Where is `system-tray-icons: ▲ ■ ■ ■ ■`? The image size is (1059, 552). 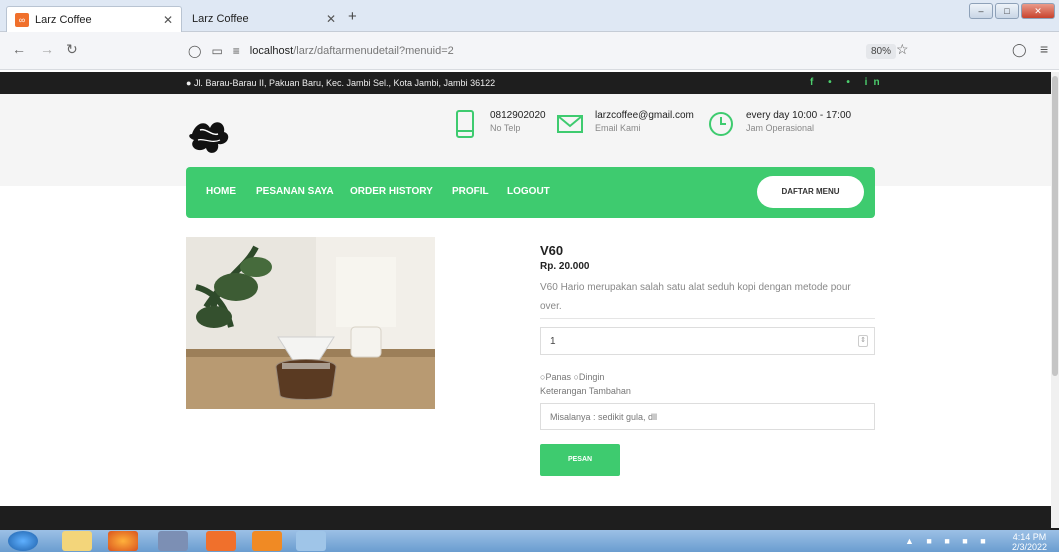 system-tray-icons: ▲ ■ ■ ■ ■ is located at coordinates (948, 541).